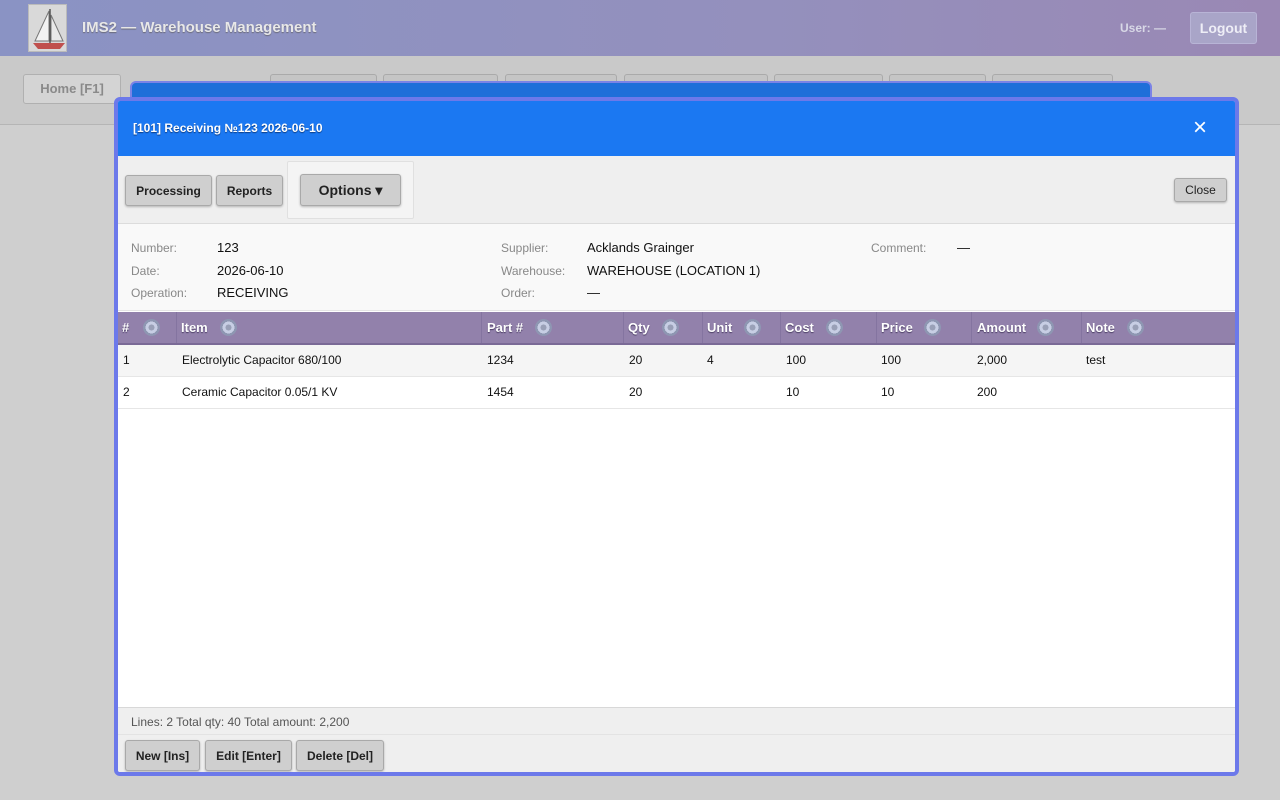 The width and height of the screenshot is (1280, 800). Describe the element at coordinates (262, 360) in the screenshot. I see `cell-item: Electrolytic Capacitor 680/100` at that location.